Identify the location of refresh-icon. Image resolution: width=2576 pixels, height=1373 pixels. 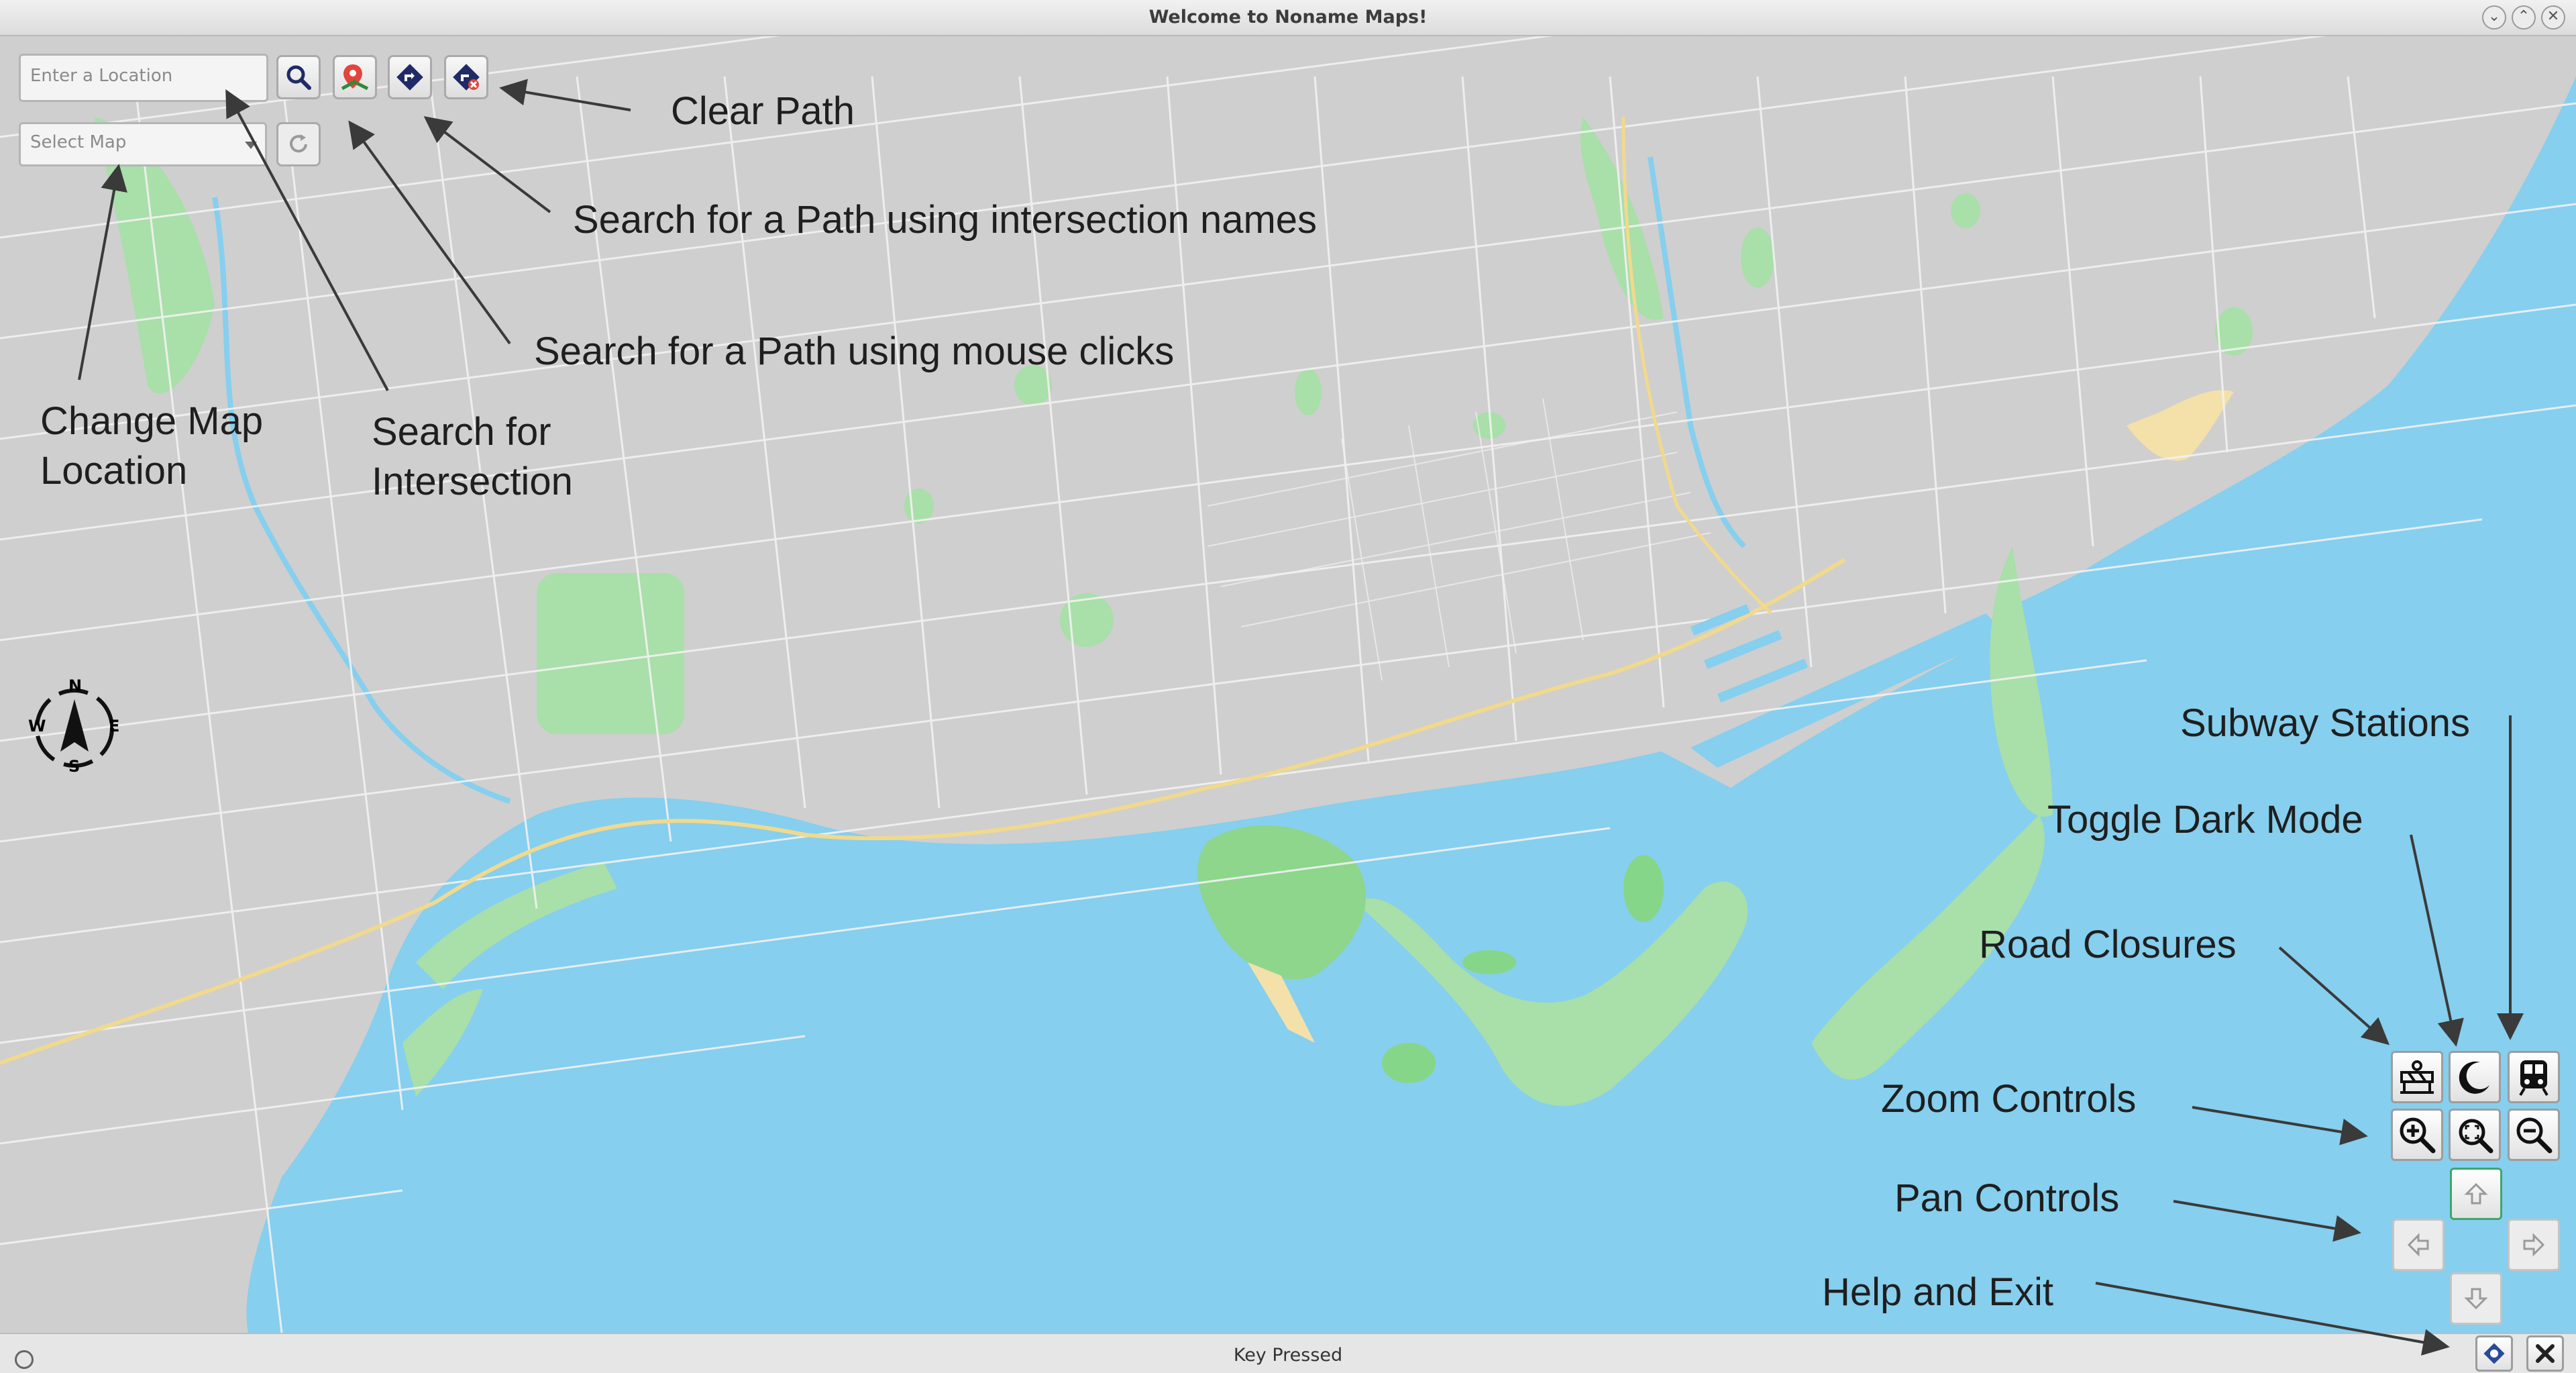
(298, 143).